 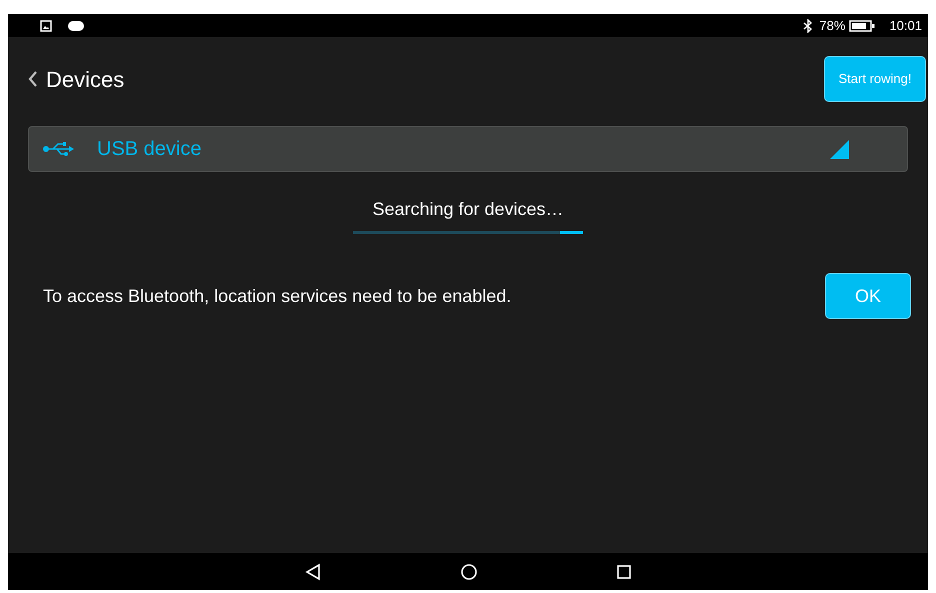 What do you see at coordinates (839, 149) in the screenshot?
I see `dropdown-triangle-icon` at bounding box center [839, 149].